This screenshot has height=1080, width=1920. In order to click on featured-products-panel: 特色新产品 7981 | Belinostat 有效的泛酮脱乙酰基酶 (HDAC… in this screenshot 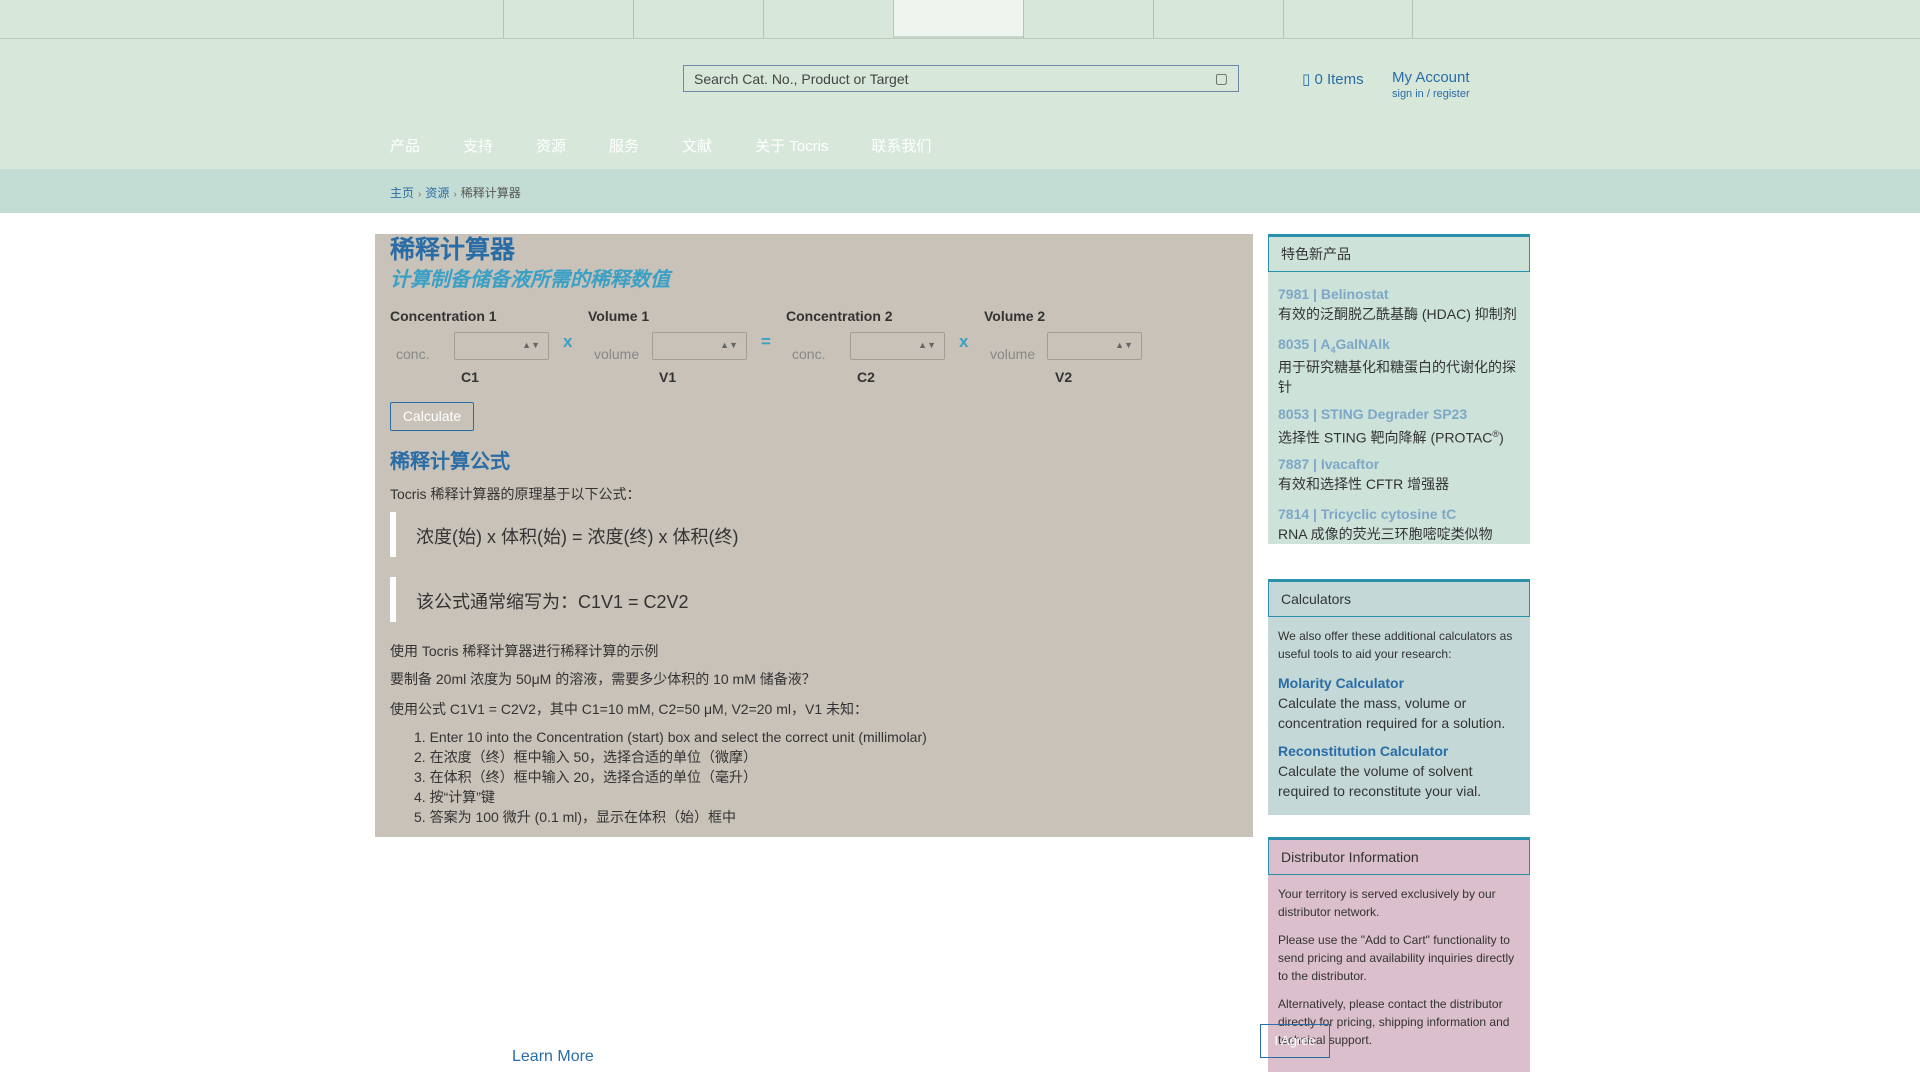, I will do `click(1399, 389)`.